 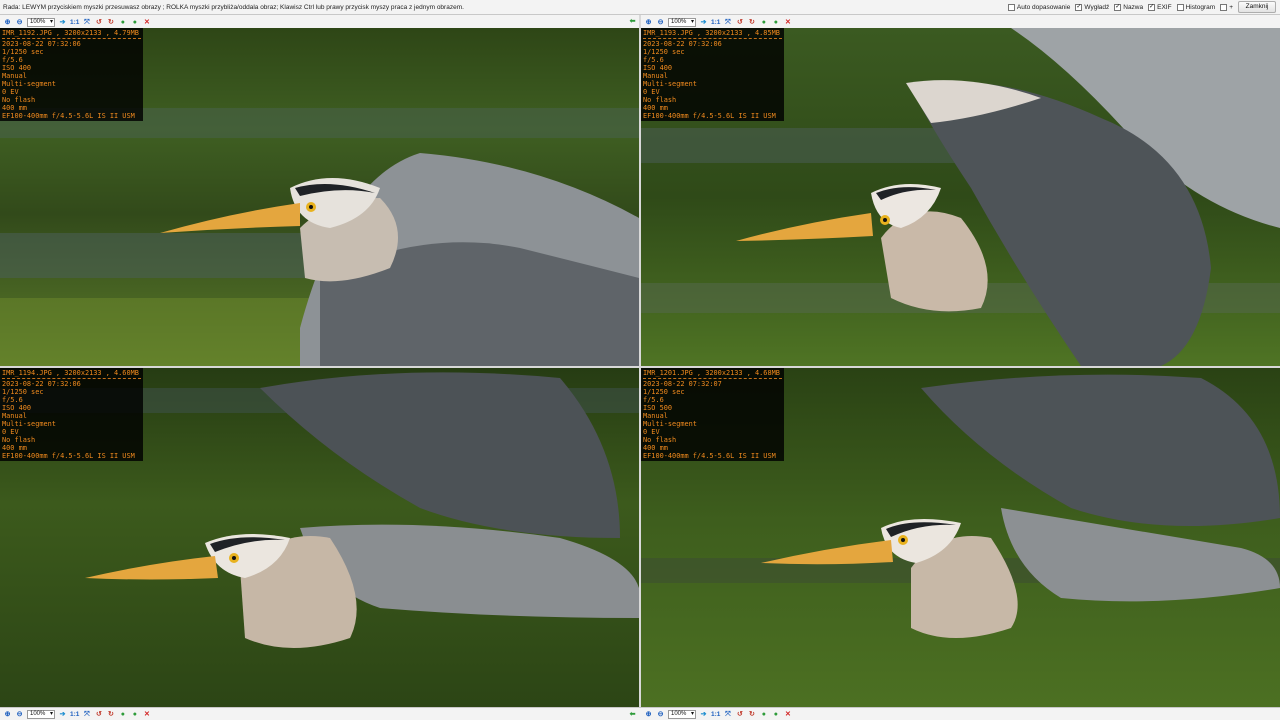 I want to click on toolbar-bottom-right: ⊕ ⊖ 100% ➔ 1:1 ⤧ ↺ ↻ ● ● ✕, so click(x=718, y=714).